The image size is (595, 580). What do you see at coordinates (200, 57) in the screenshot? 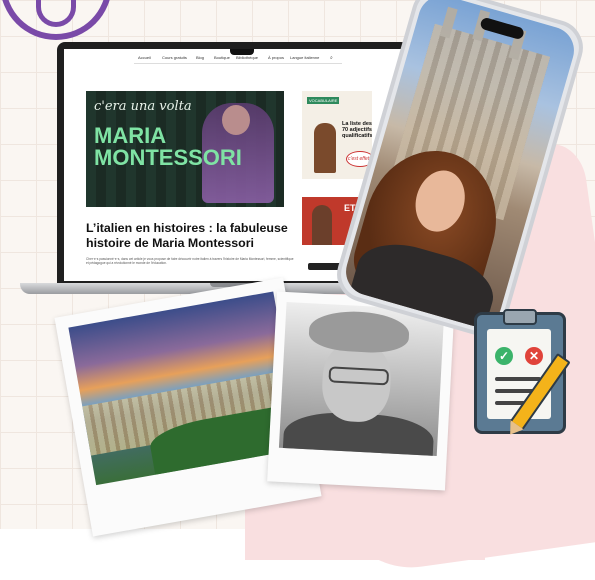
I see `nav-item-blog: Blog` at bounding box center [200, 57].